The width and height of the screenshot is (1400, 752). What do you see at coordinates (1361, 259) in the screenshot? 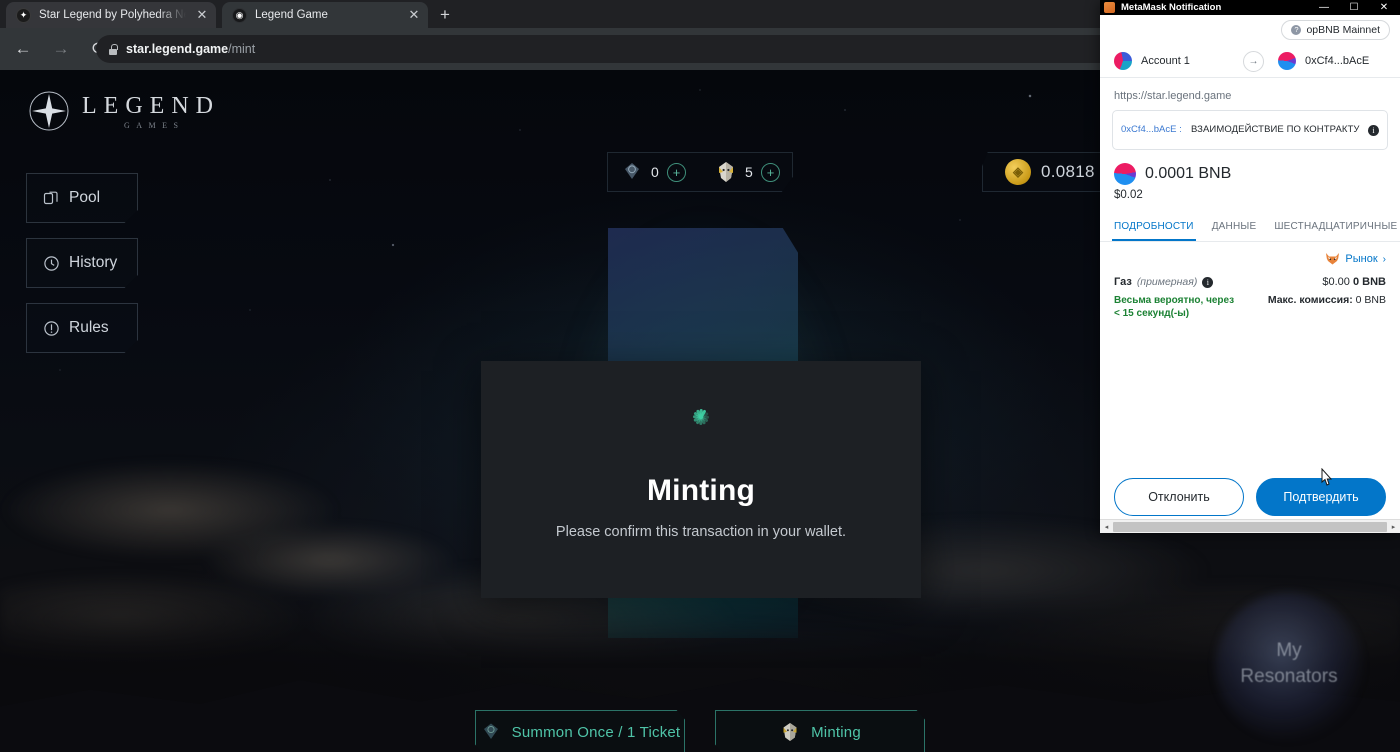
I see `market-label: Рынок` at bounding box center [1361, 259].